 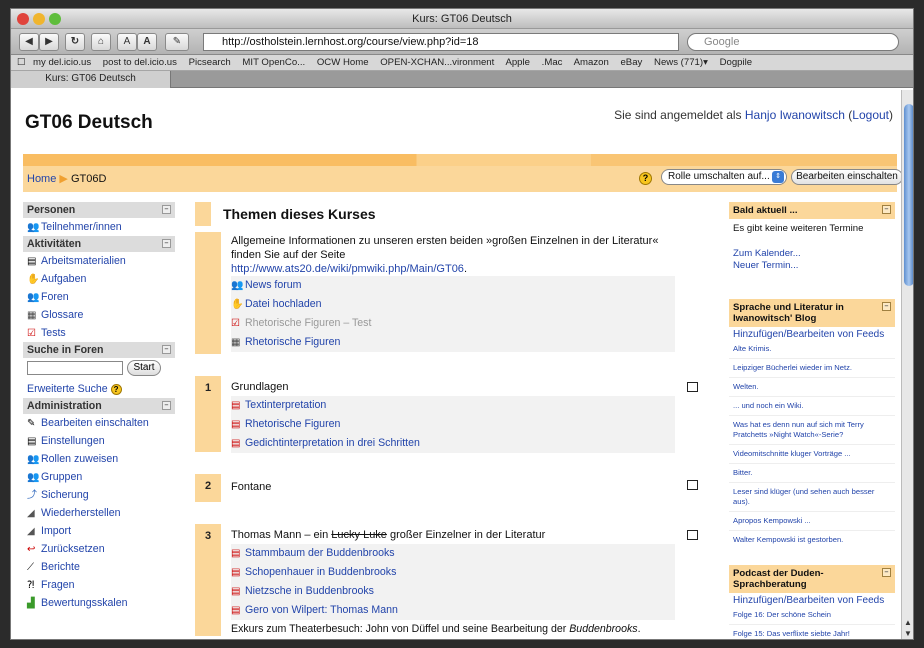 I want to click on bookmark-item: OCW Home, so click(x=343, y=62).